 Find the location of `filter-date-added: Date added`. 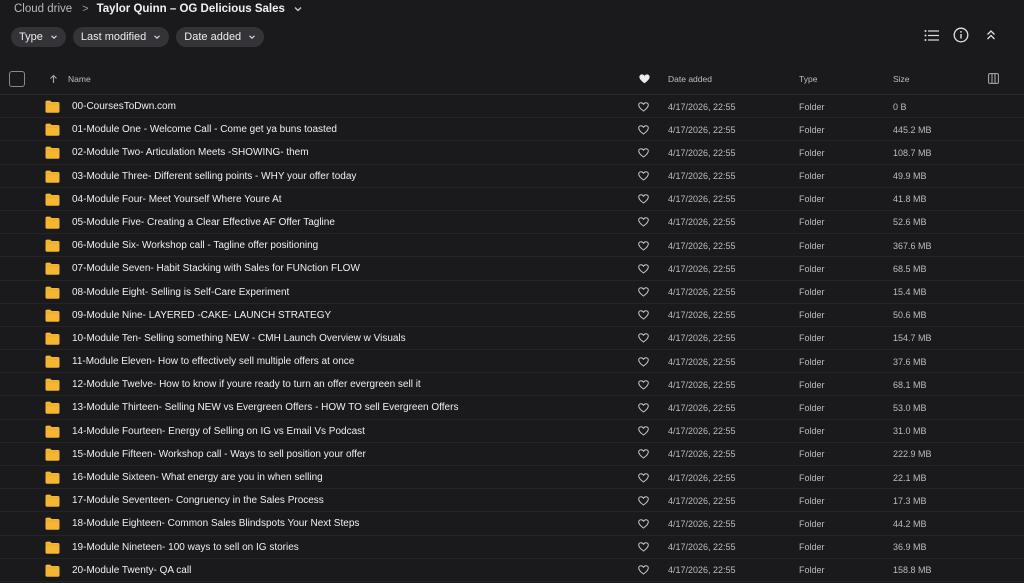

filter-date-added: Date added is located at coordinates (220, 37).